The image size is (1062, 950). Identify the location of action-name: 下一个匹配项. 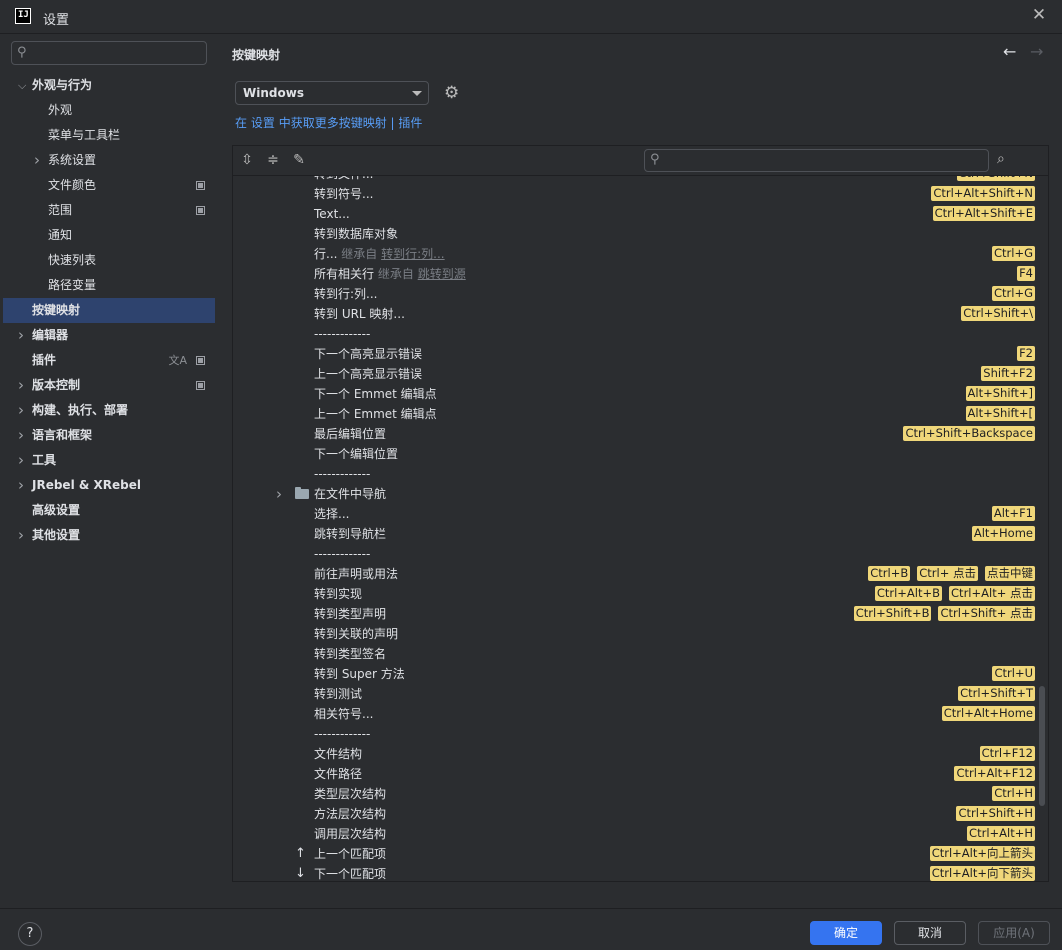
(350, 872).